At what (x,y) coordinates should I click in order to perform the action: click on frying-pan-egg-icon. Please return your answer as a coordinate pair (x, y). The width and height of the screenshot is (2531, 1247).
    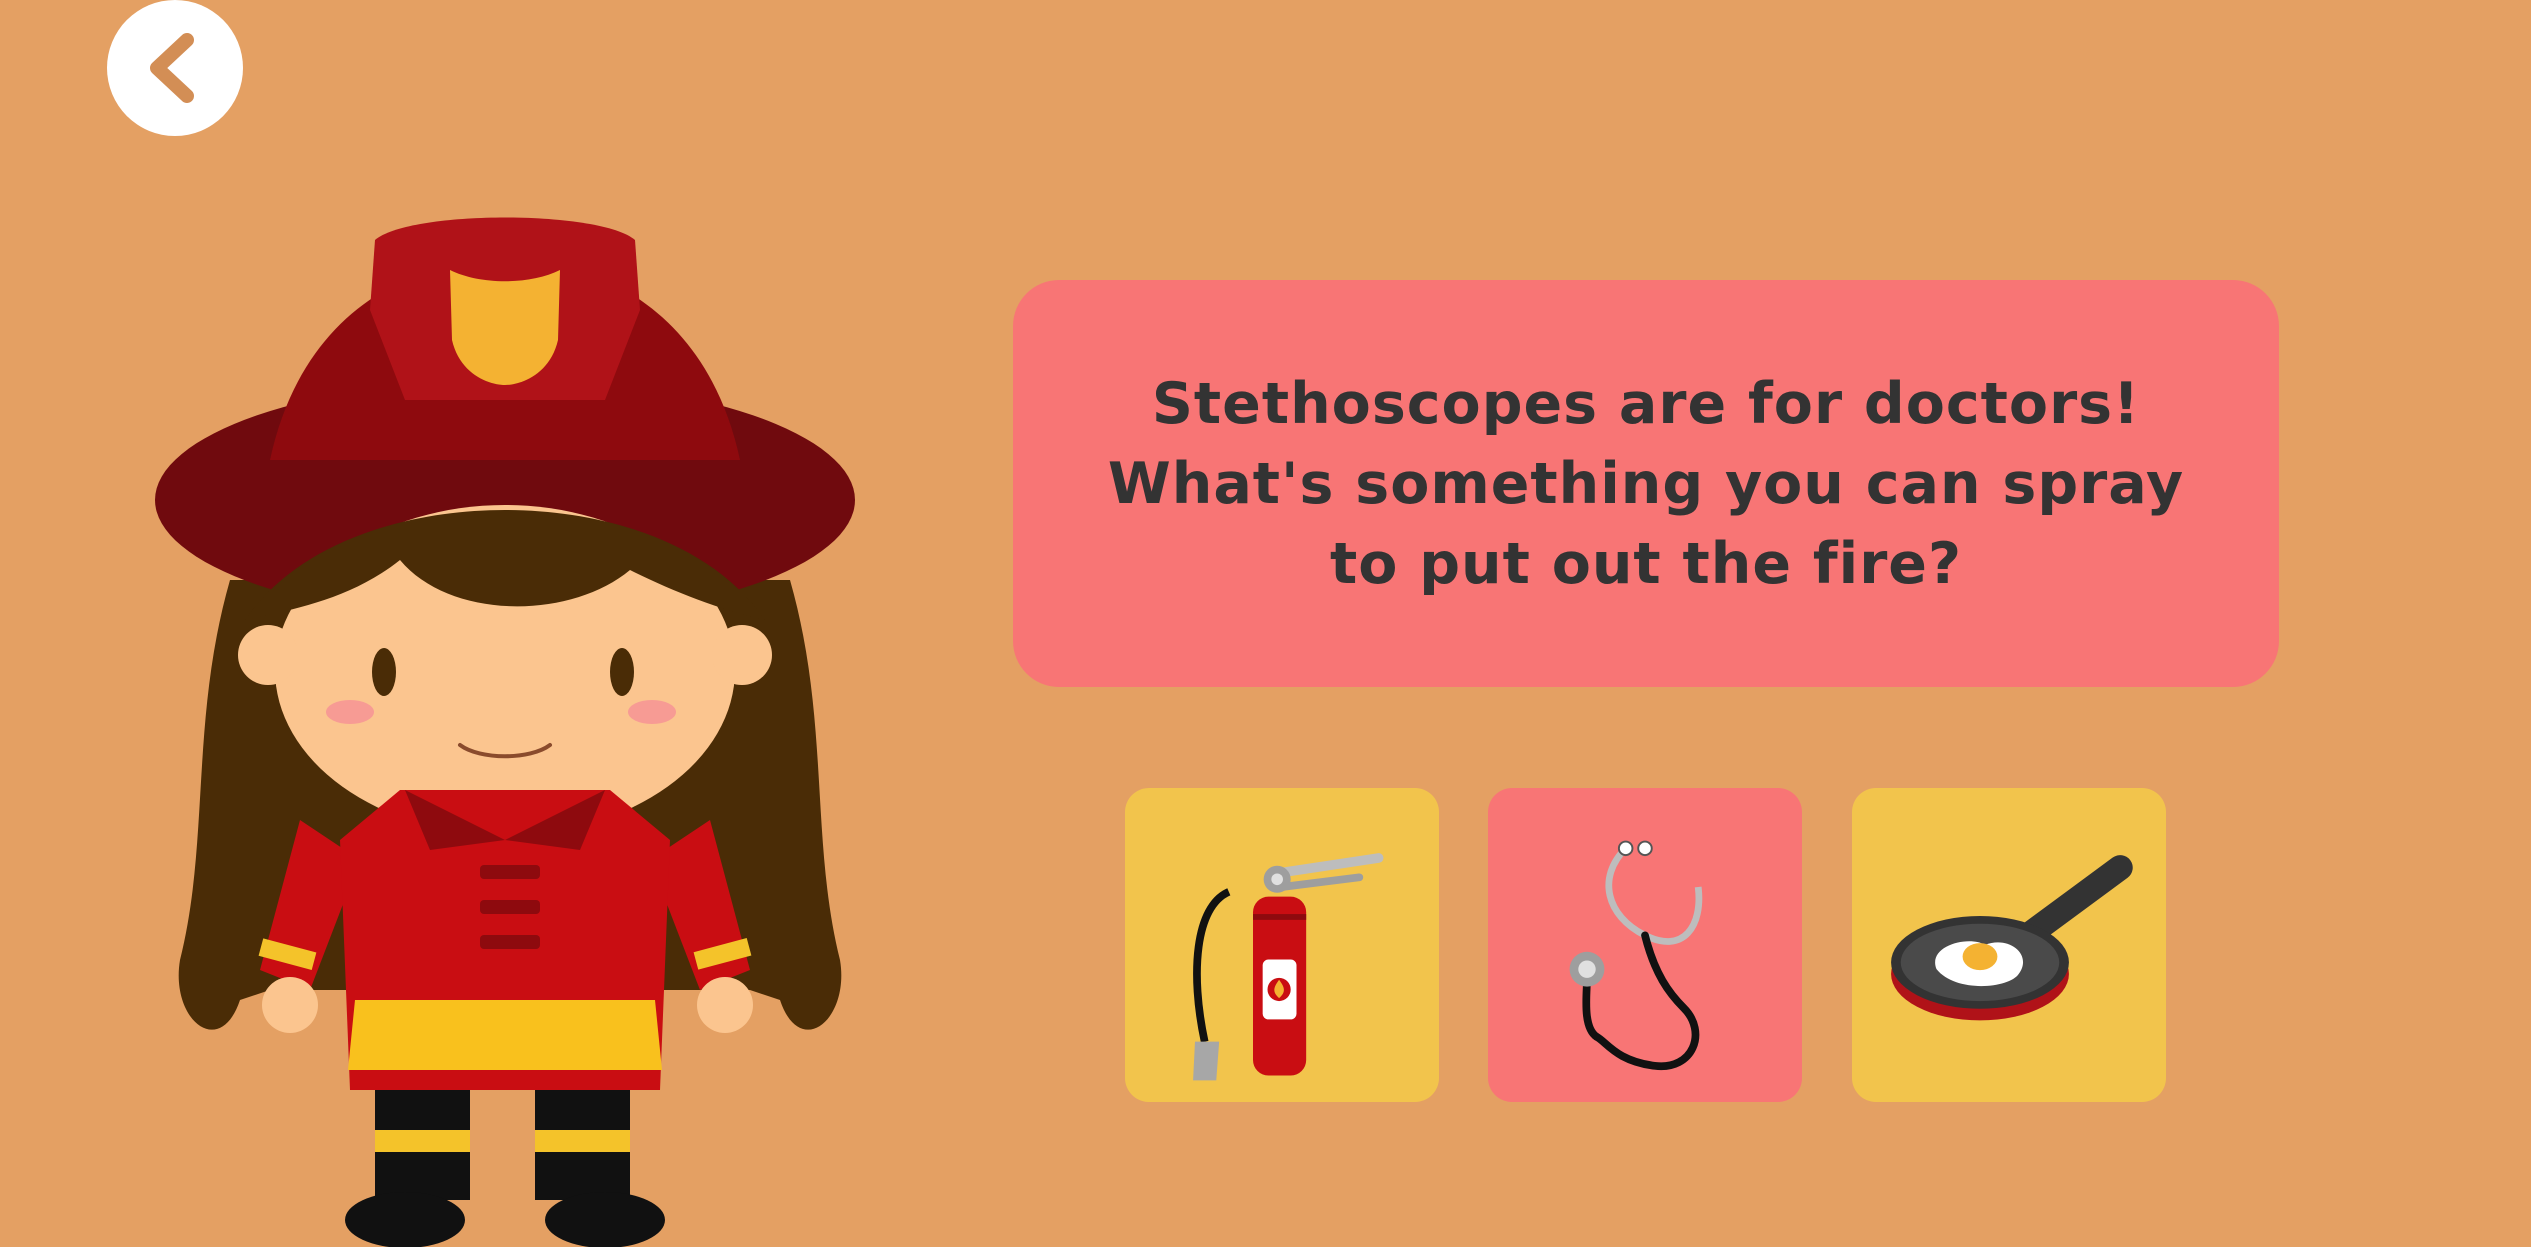
    Looking at the image, I should click on (2012, 938).